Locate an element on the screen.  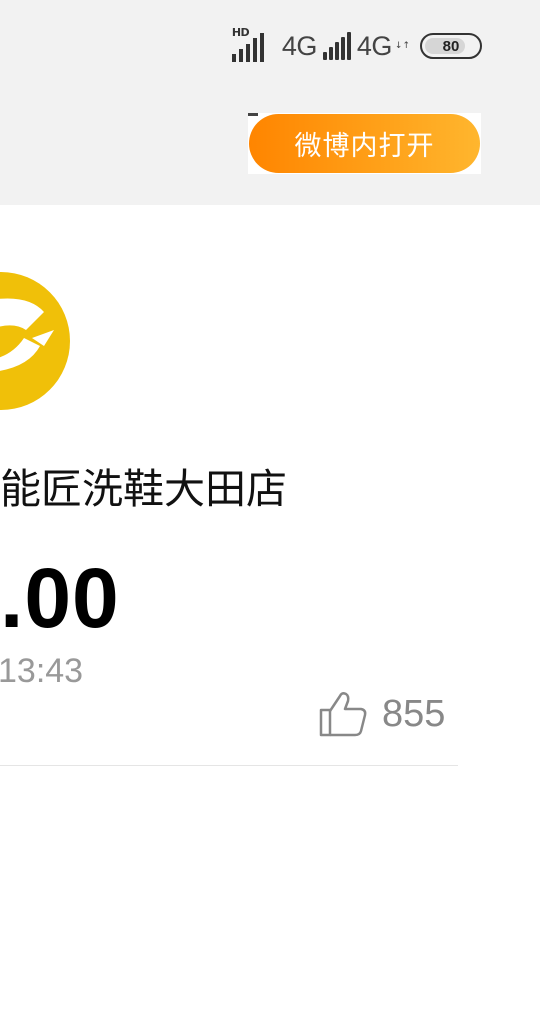
post-time: 13:43 is located at coordinates (42, 671).